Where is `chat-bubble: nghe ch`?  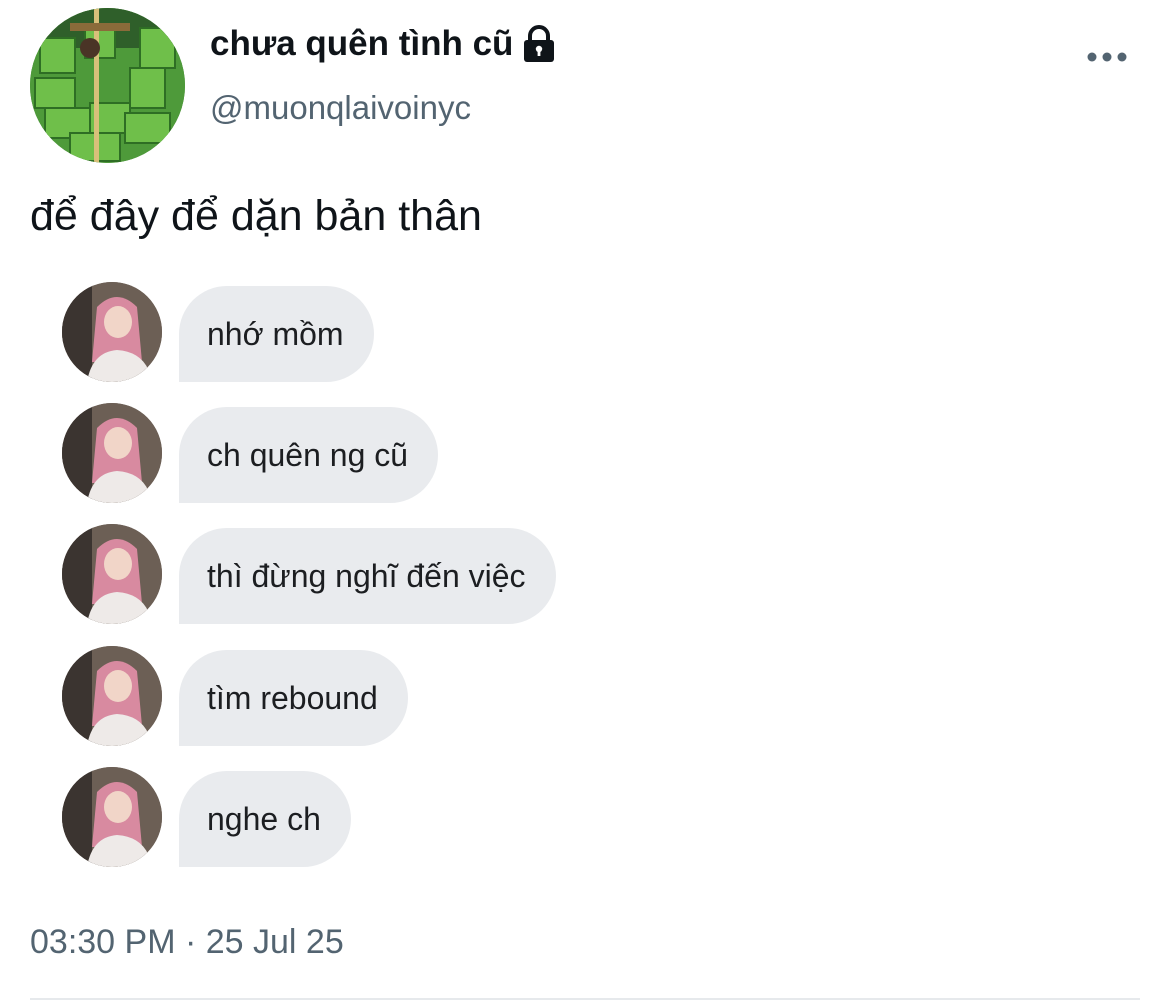
chat-bubble: nghe ch is located at coordinates (265, 819).